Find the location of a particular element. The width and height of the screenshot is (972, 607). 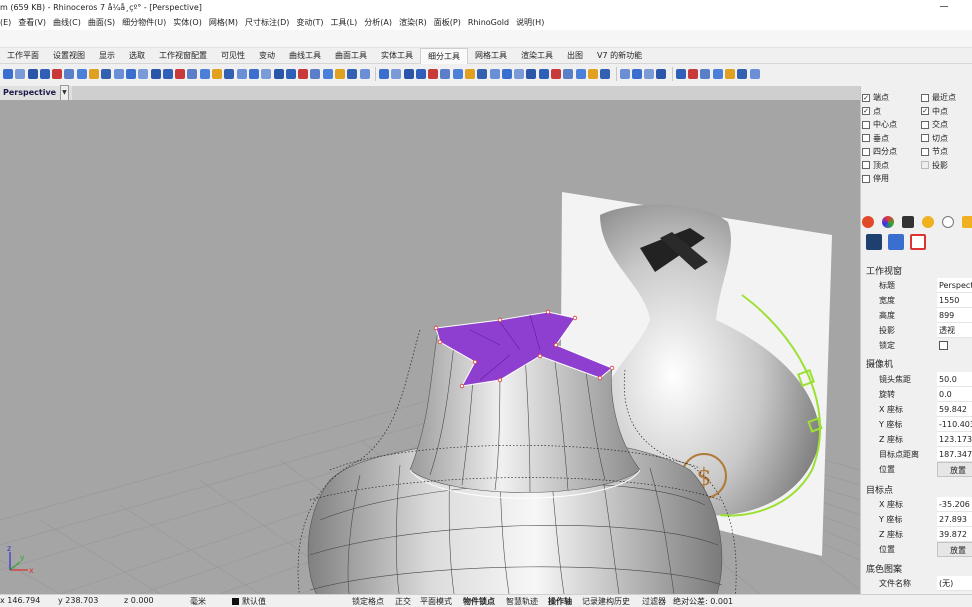

menu-item: RhinoGold is located at coordinates (488, 22).